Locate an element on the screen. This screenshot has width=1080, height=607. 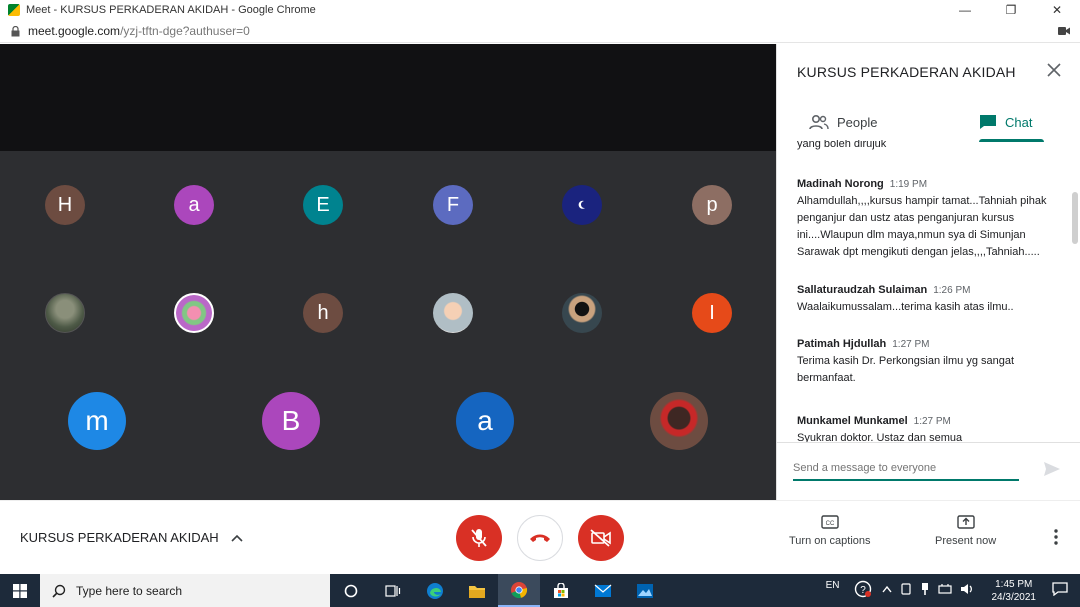
task-view-button is located at coordinates (393, 590).